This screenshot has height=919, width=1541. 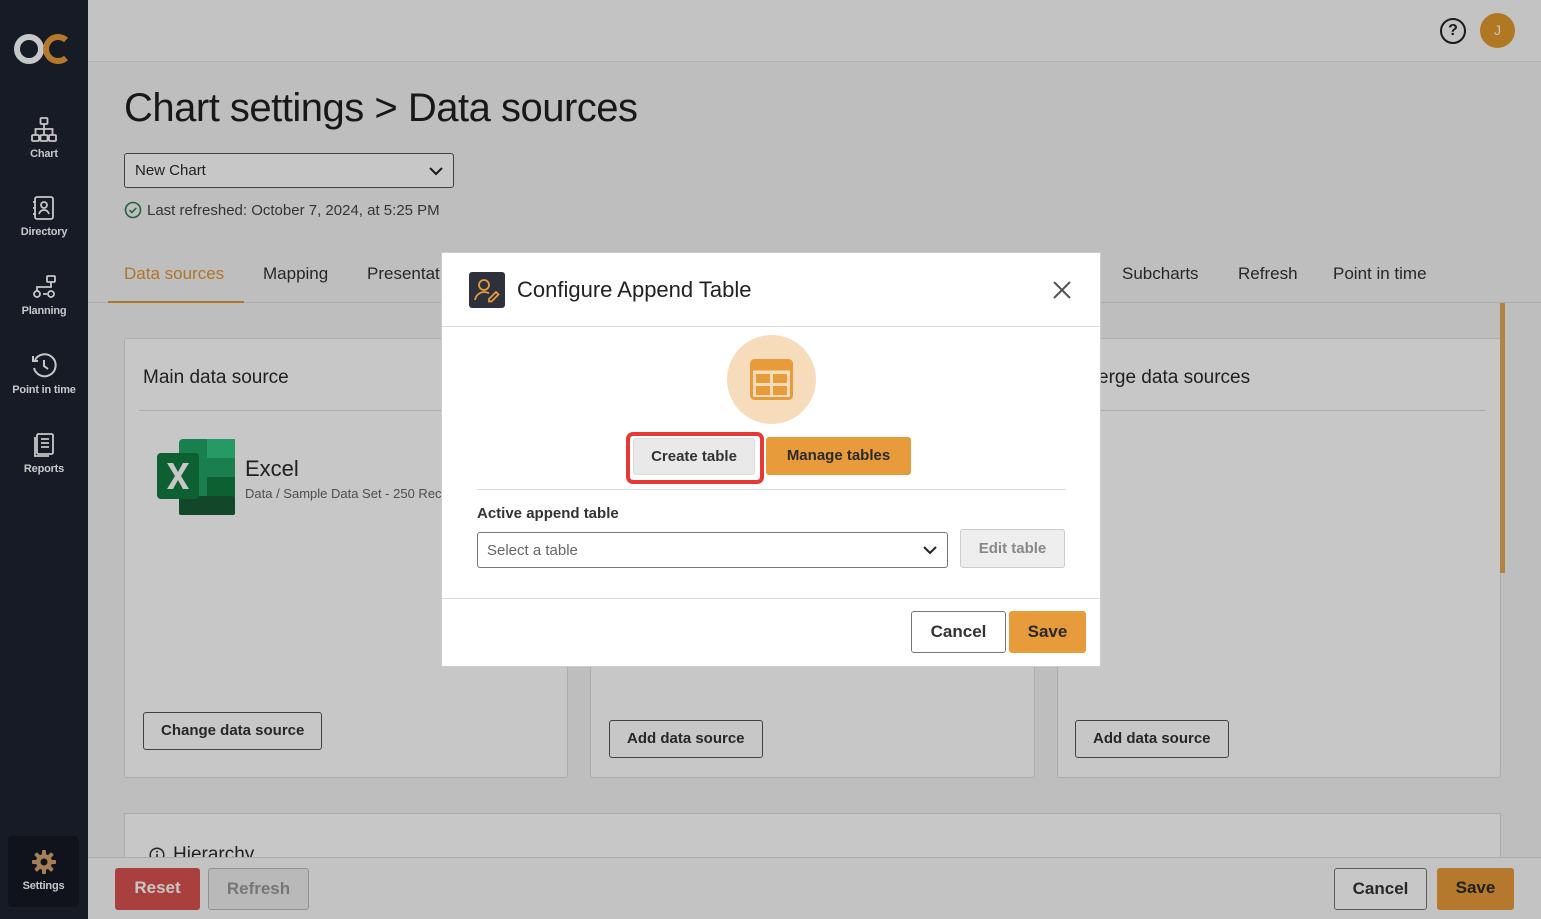 I want to click on highlight-outline, so click(x=695, y=458).